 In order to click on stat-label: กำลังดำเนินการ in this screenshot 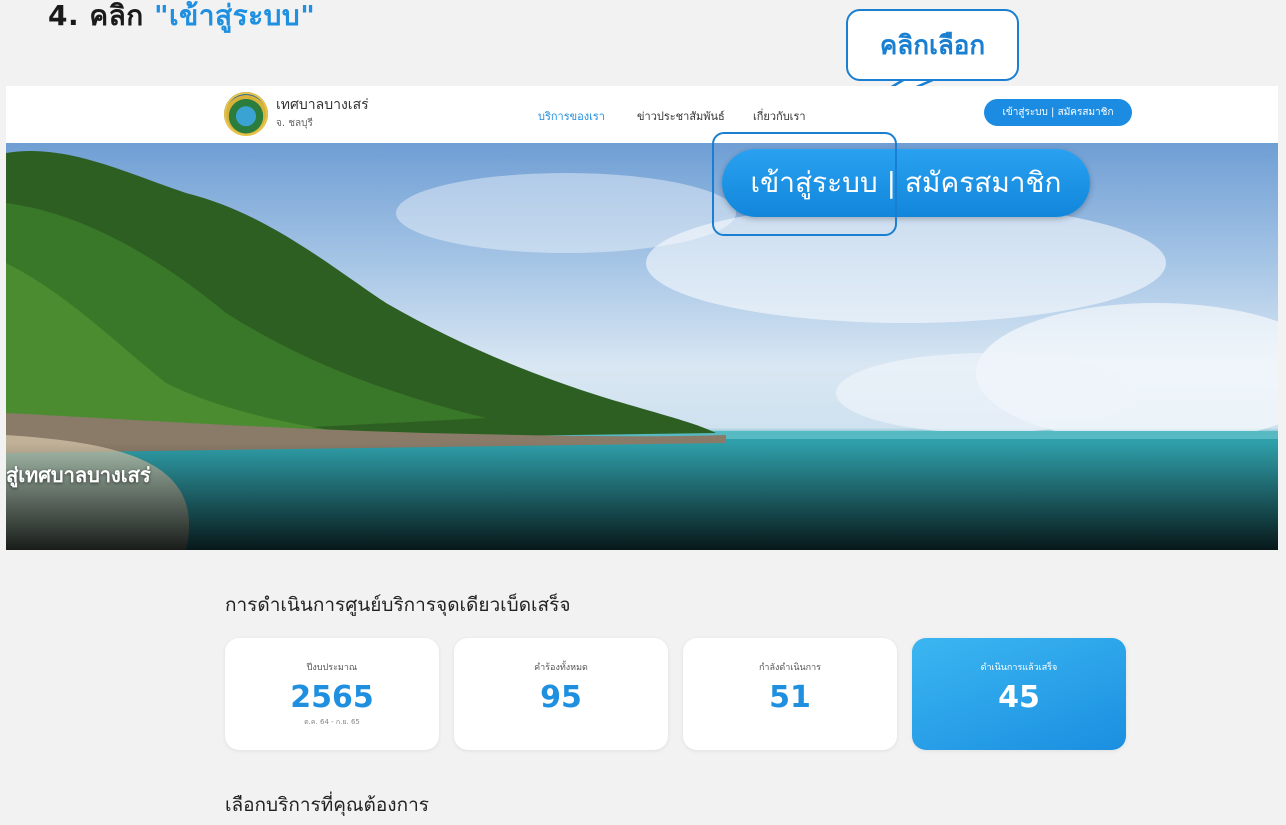, I will do `click(790, 668)`.